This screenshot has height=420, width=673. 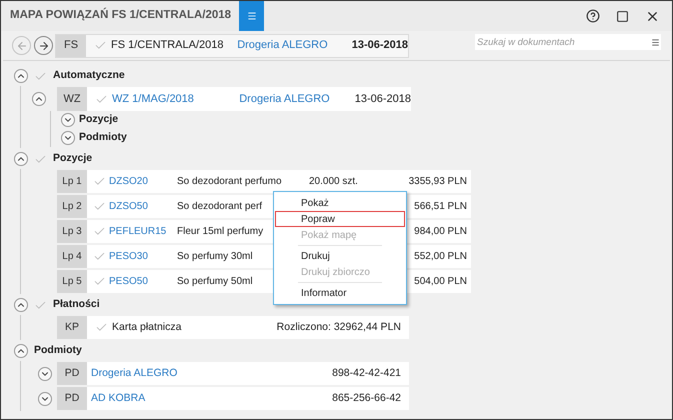 What do you see at coordinates (128, 256) in the screenshot?
I see `document-link: PESO30` at bounding box center [128, 256].